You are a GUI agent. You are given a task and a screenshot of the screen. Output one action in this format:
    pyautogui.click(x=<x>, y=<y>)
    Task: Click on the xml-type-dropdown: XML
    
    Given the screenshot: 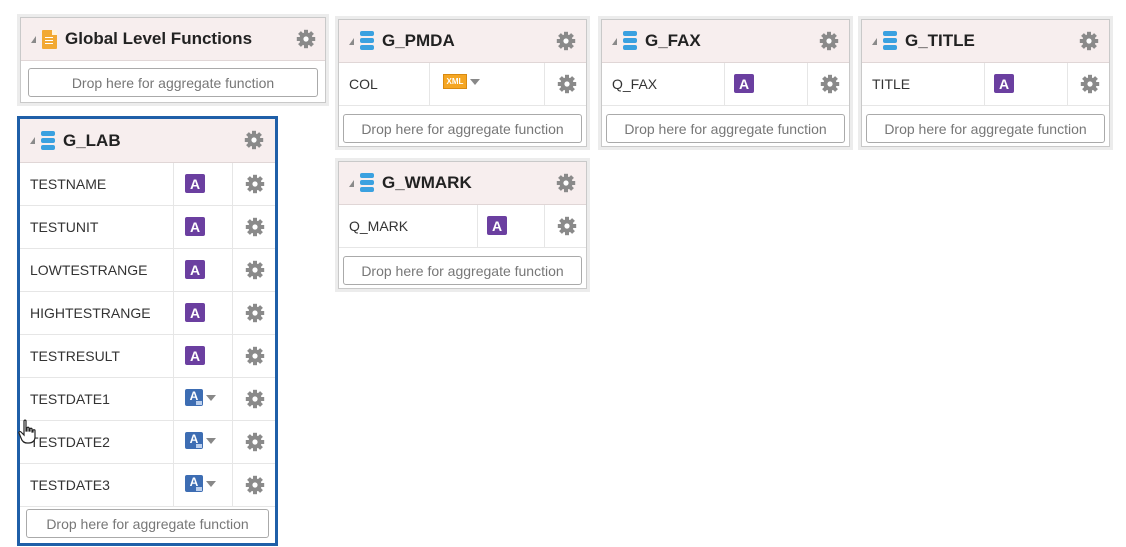 What is the action you would take?
    pyautogui.click(x=461, y=81)
    